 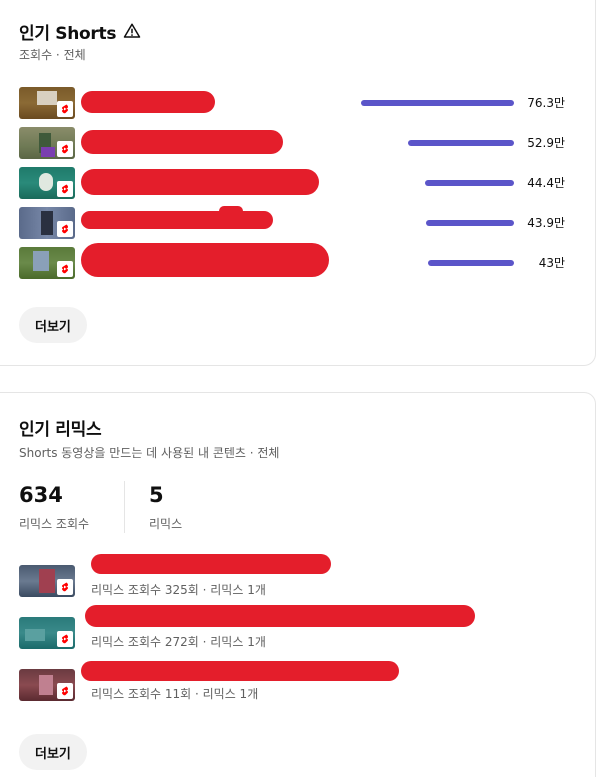 I want to click on section-title: 인기 리믹스, so click(x=60, y=430).